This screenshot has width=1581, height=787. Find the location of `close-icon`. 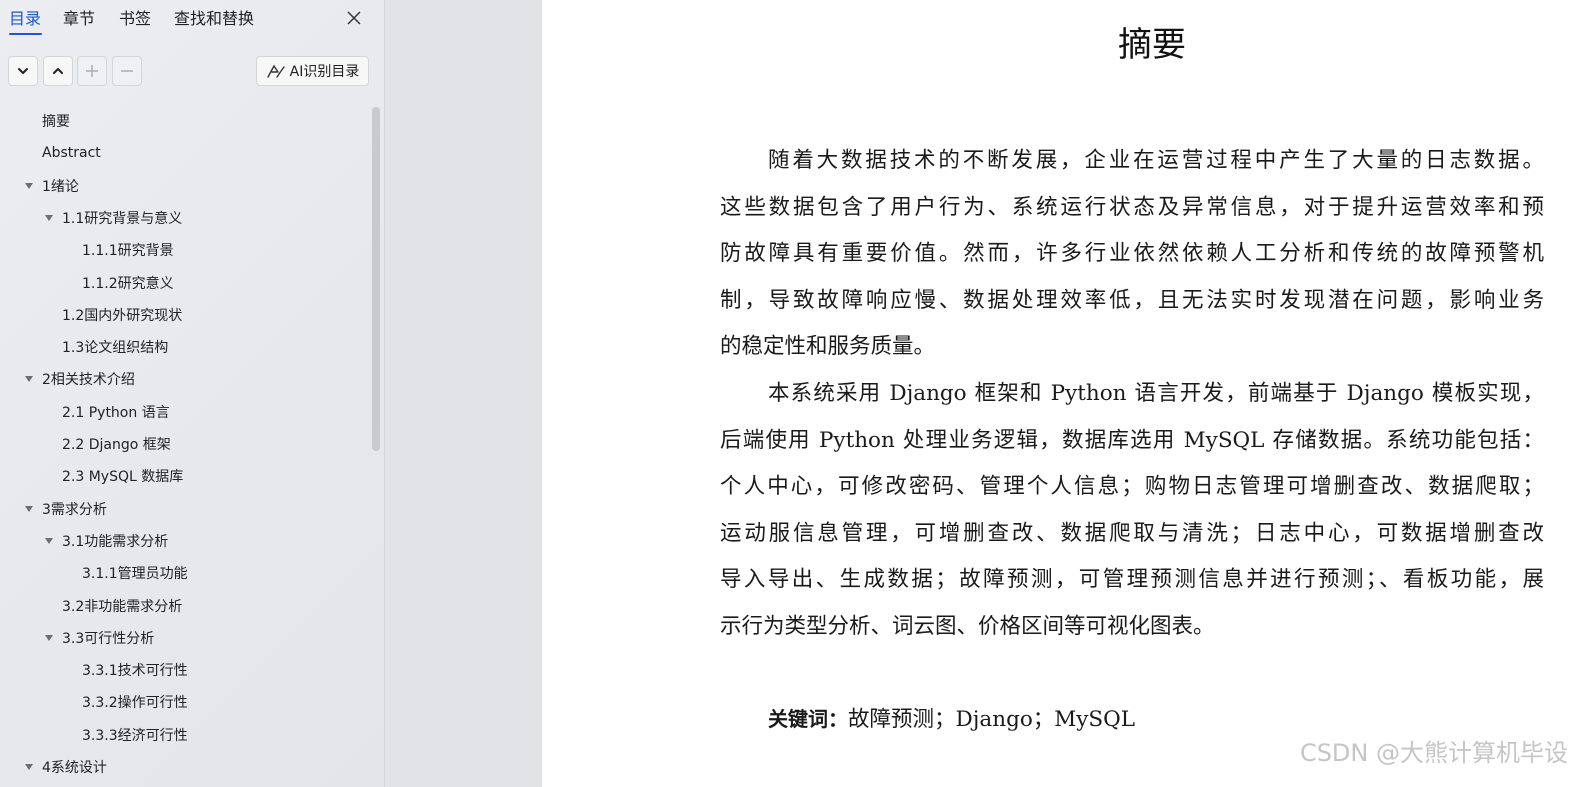

close-icon is located at coordinates (354, 18).